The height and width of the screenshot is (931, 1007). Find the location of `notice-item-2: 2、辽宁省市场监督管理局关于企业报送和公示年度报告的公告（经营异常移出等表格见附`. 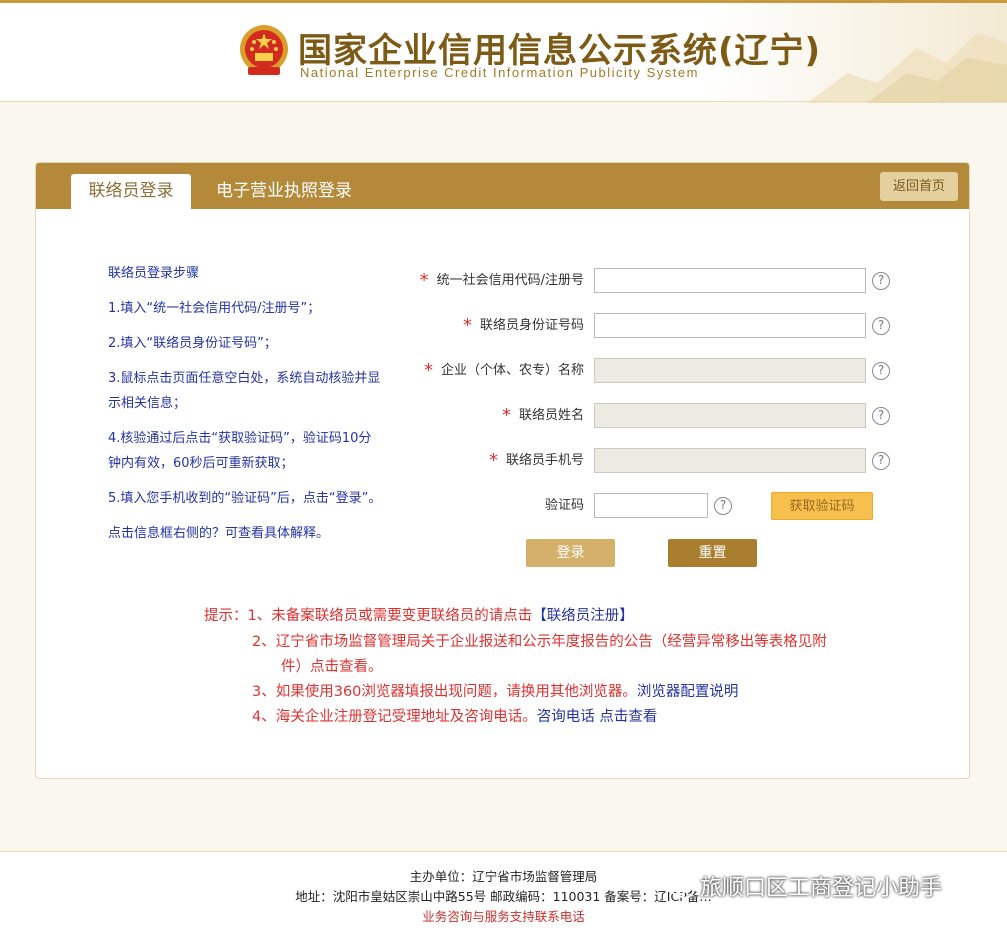

notice-item-2: 2、辽宁省市场监督管理局关于企业报送和公示年度报告的公告（经营异常移出等表格见附 is located at coordinates (539, 642).